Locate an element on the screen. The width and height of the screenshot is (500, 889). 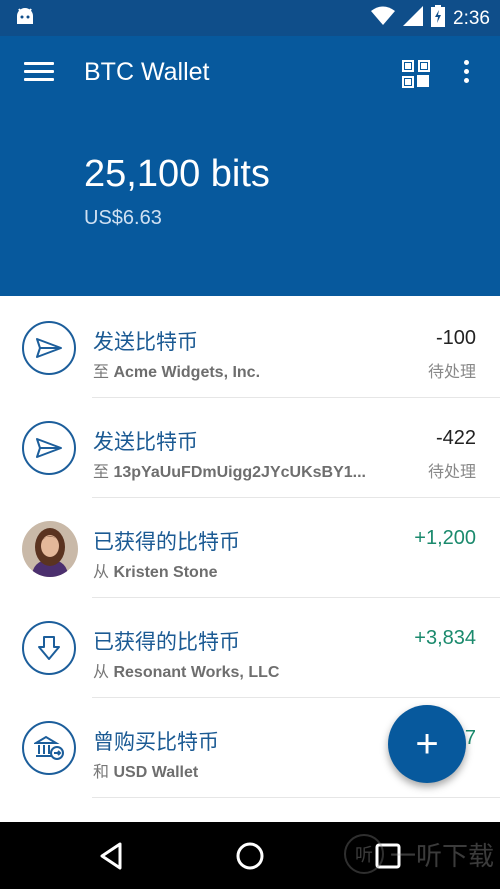
add-fab-button: + is located at coordinates (427, 744).